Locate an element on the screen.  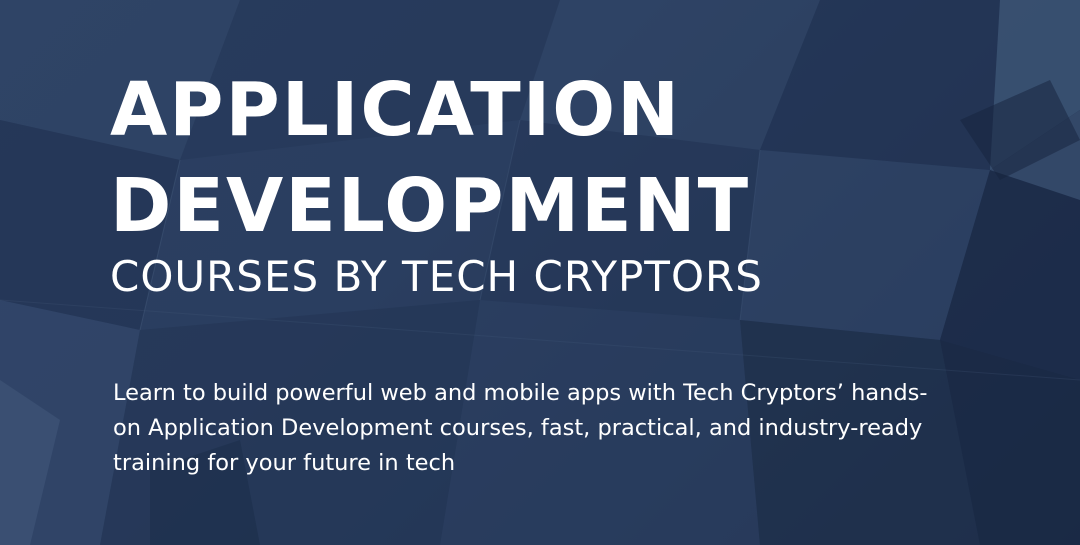
hero-title-line-1: APPLICATION is located at coordinates (396, 110).